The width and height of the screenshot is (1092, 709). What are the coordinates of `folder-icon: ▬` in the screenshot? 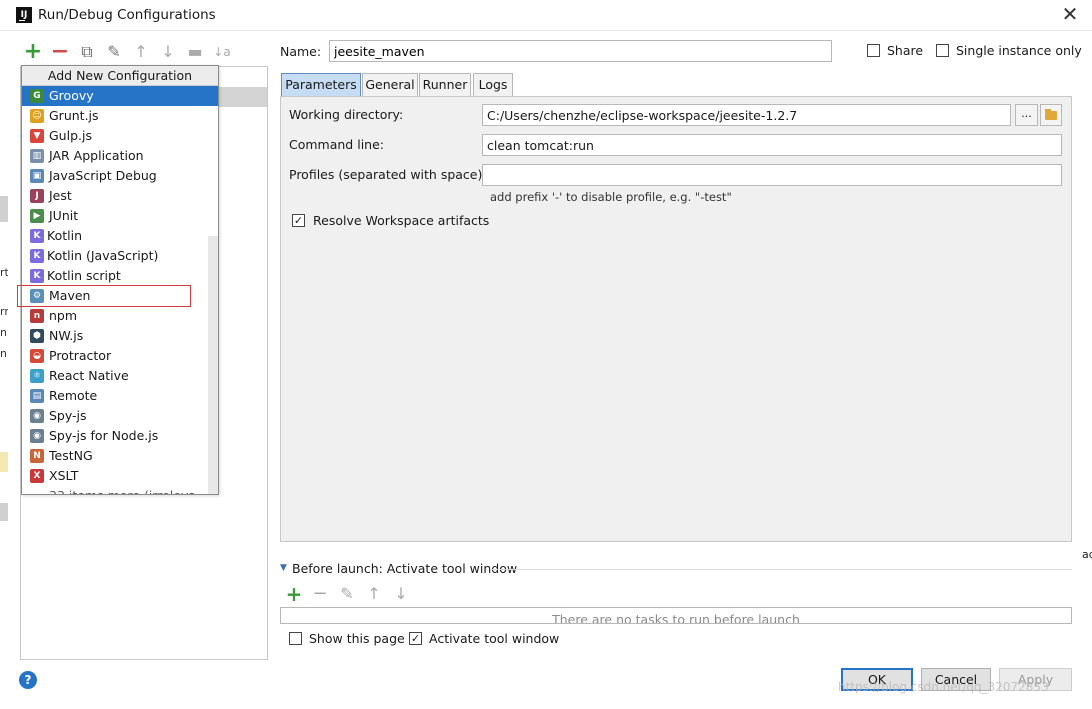 It's located at (195, 52).